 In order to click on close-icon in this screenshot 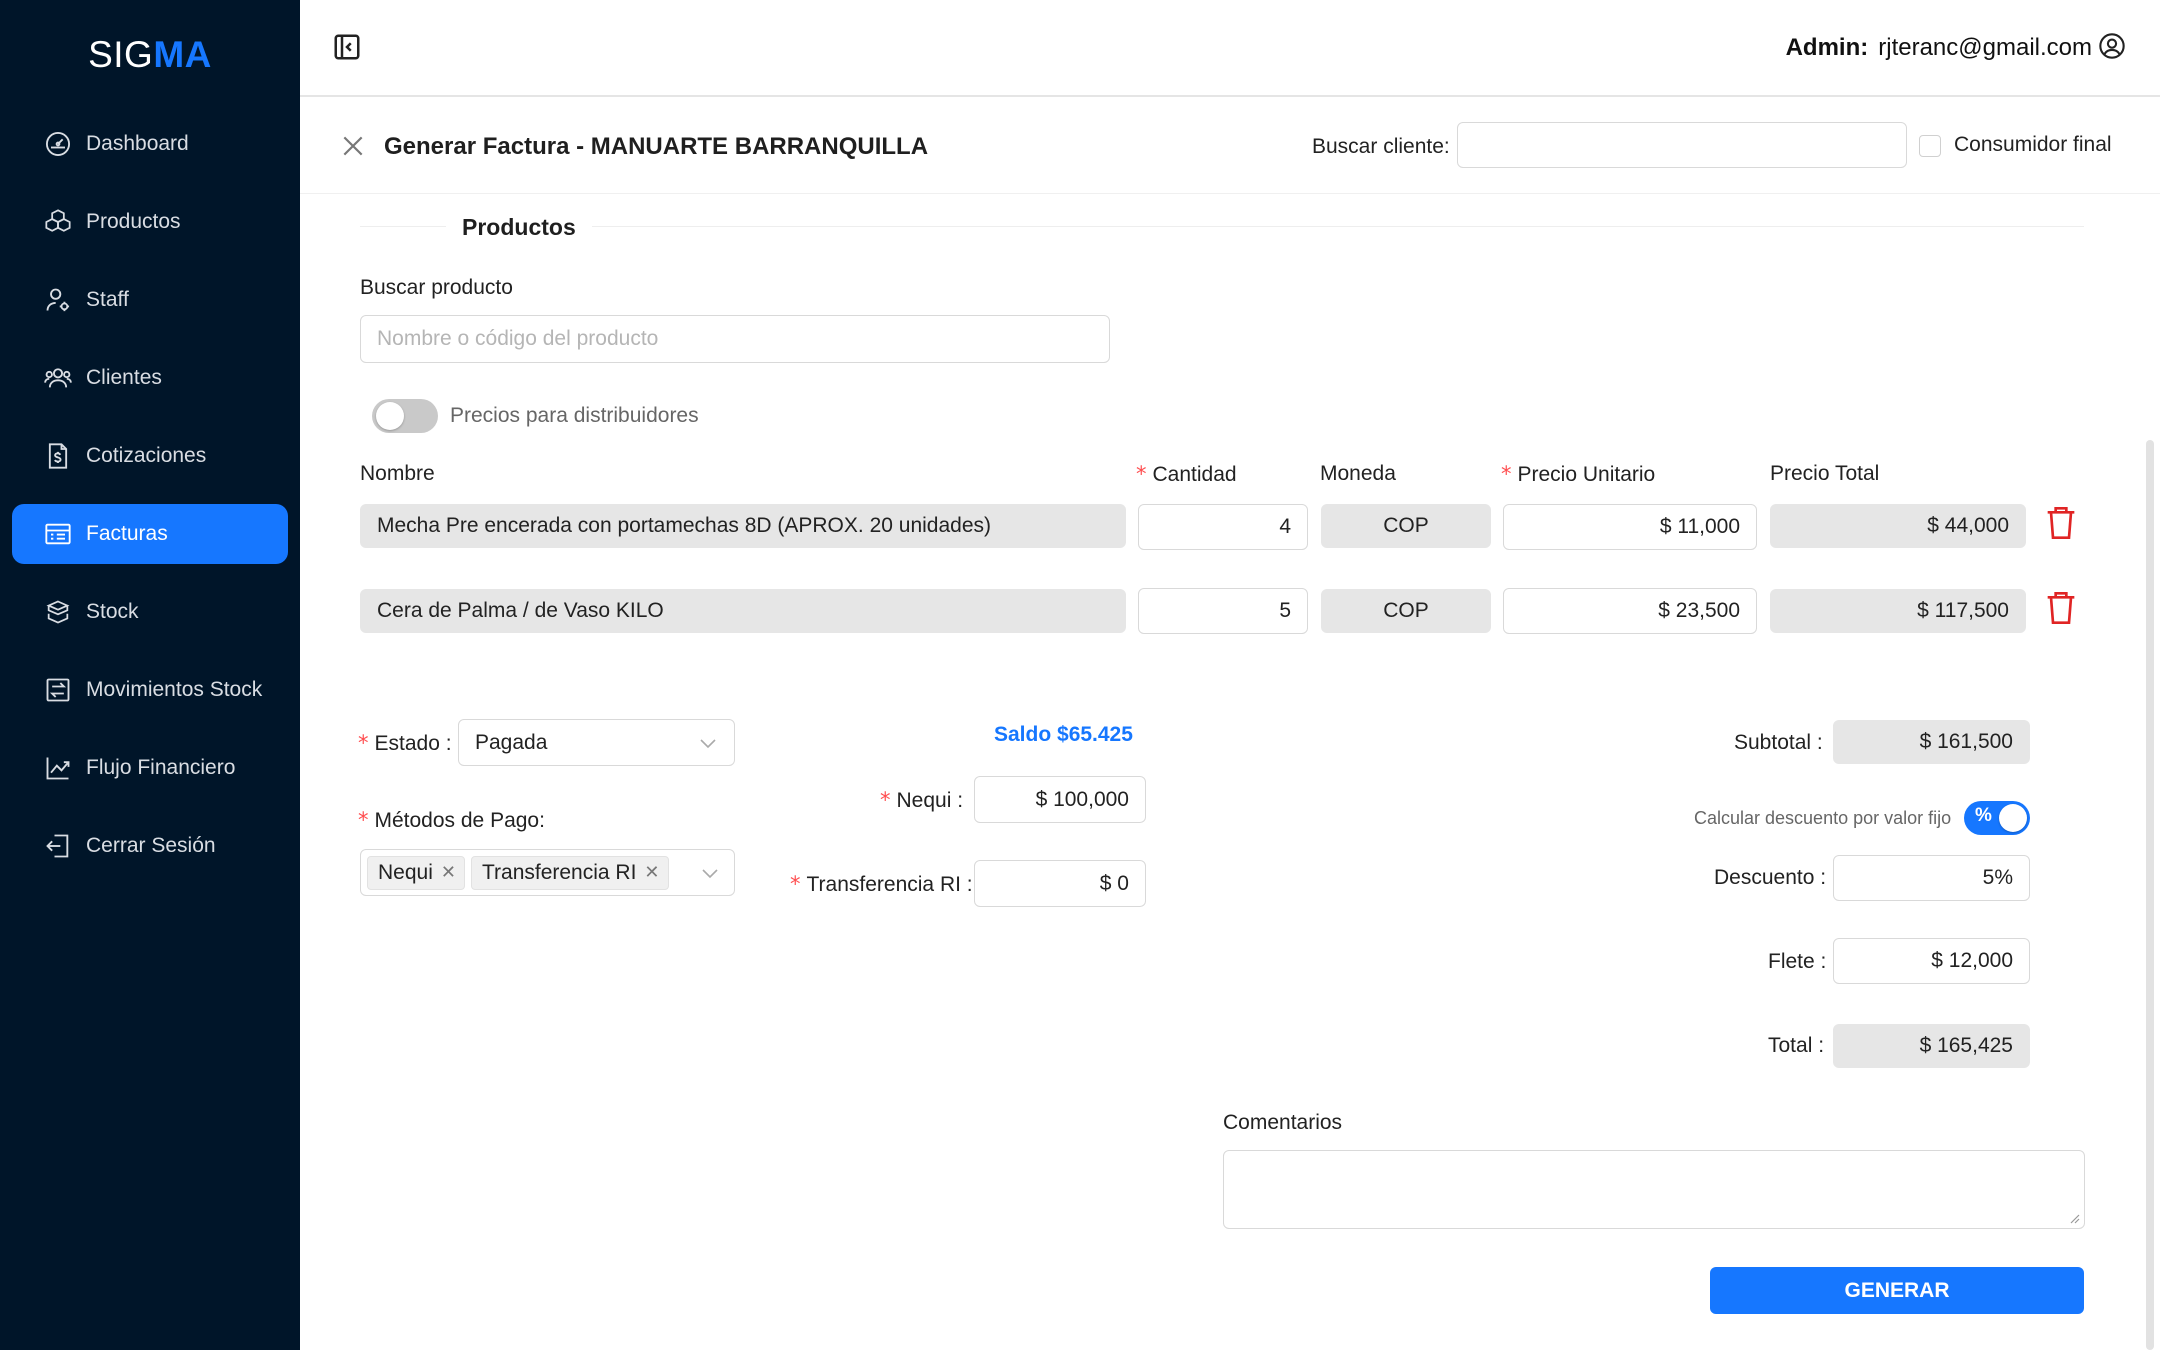, I will do `click(353, 146)`.